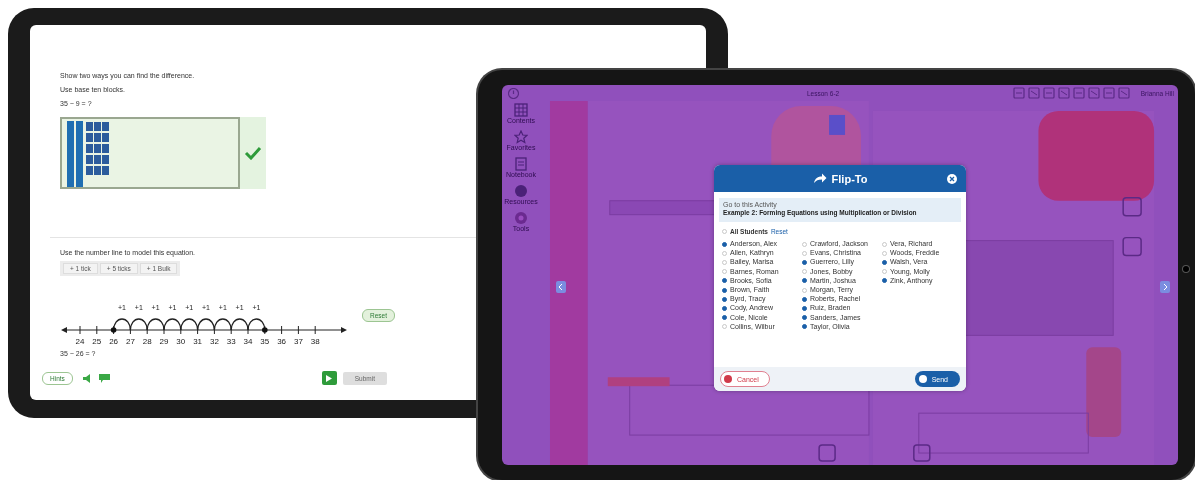 The width and height of the screenshot is (1195, 480). What do you see at coordinates (521, 164) in the screenshot?
I see `notebook-icon` at bounding box center [521, 164].